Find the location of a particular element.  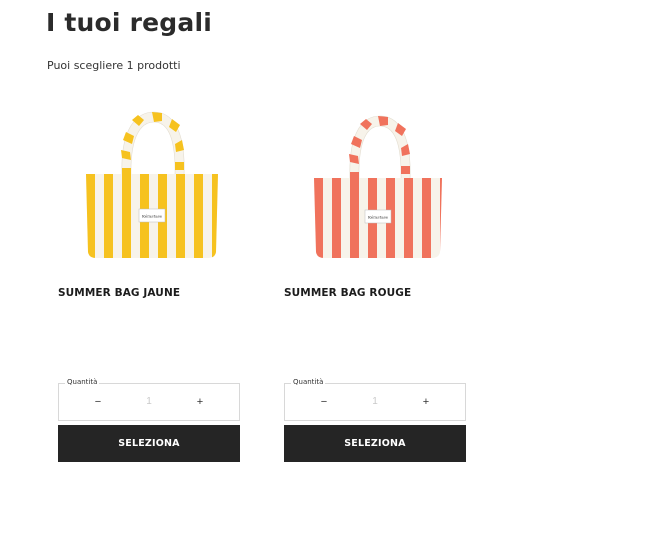

page-title: I tuoi regali is located at coordinates (129, 22).